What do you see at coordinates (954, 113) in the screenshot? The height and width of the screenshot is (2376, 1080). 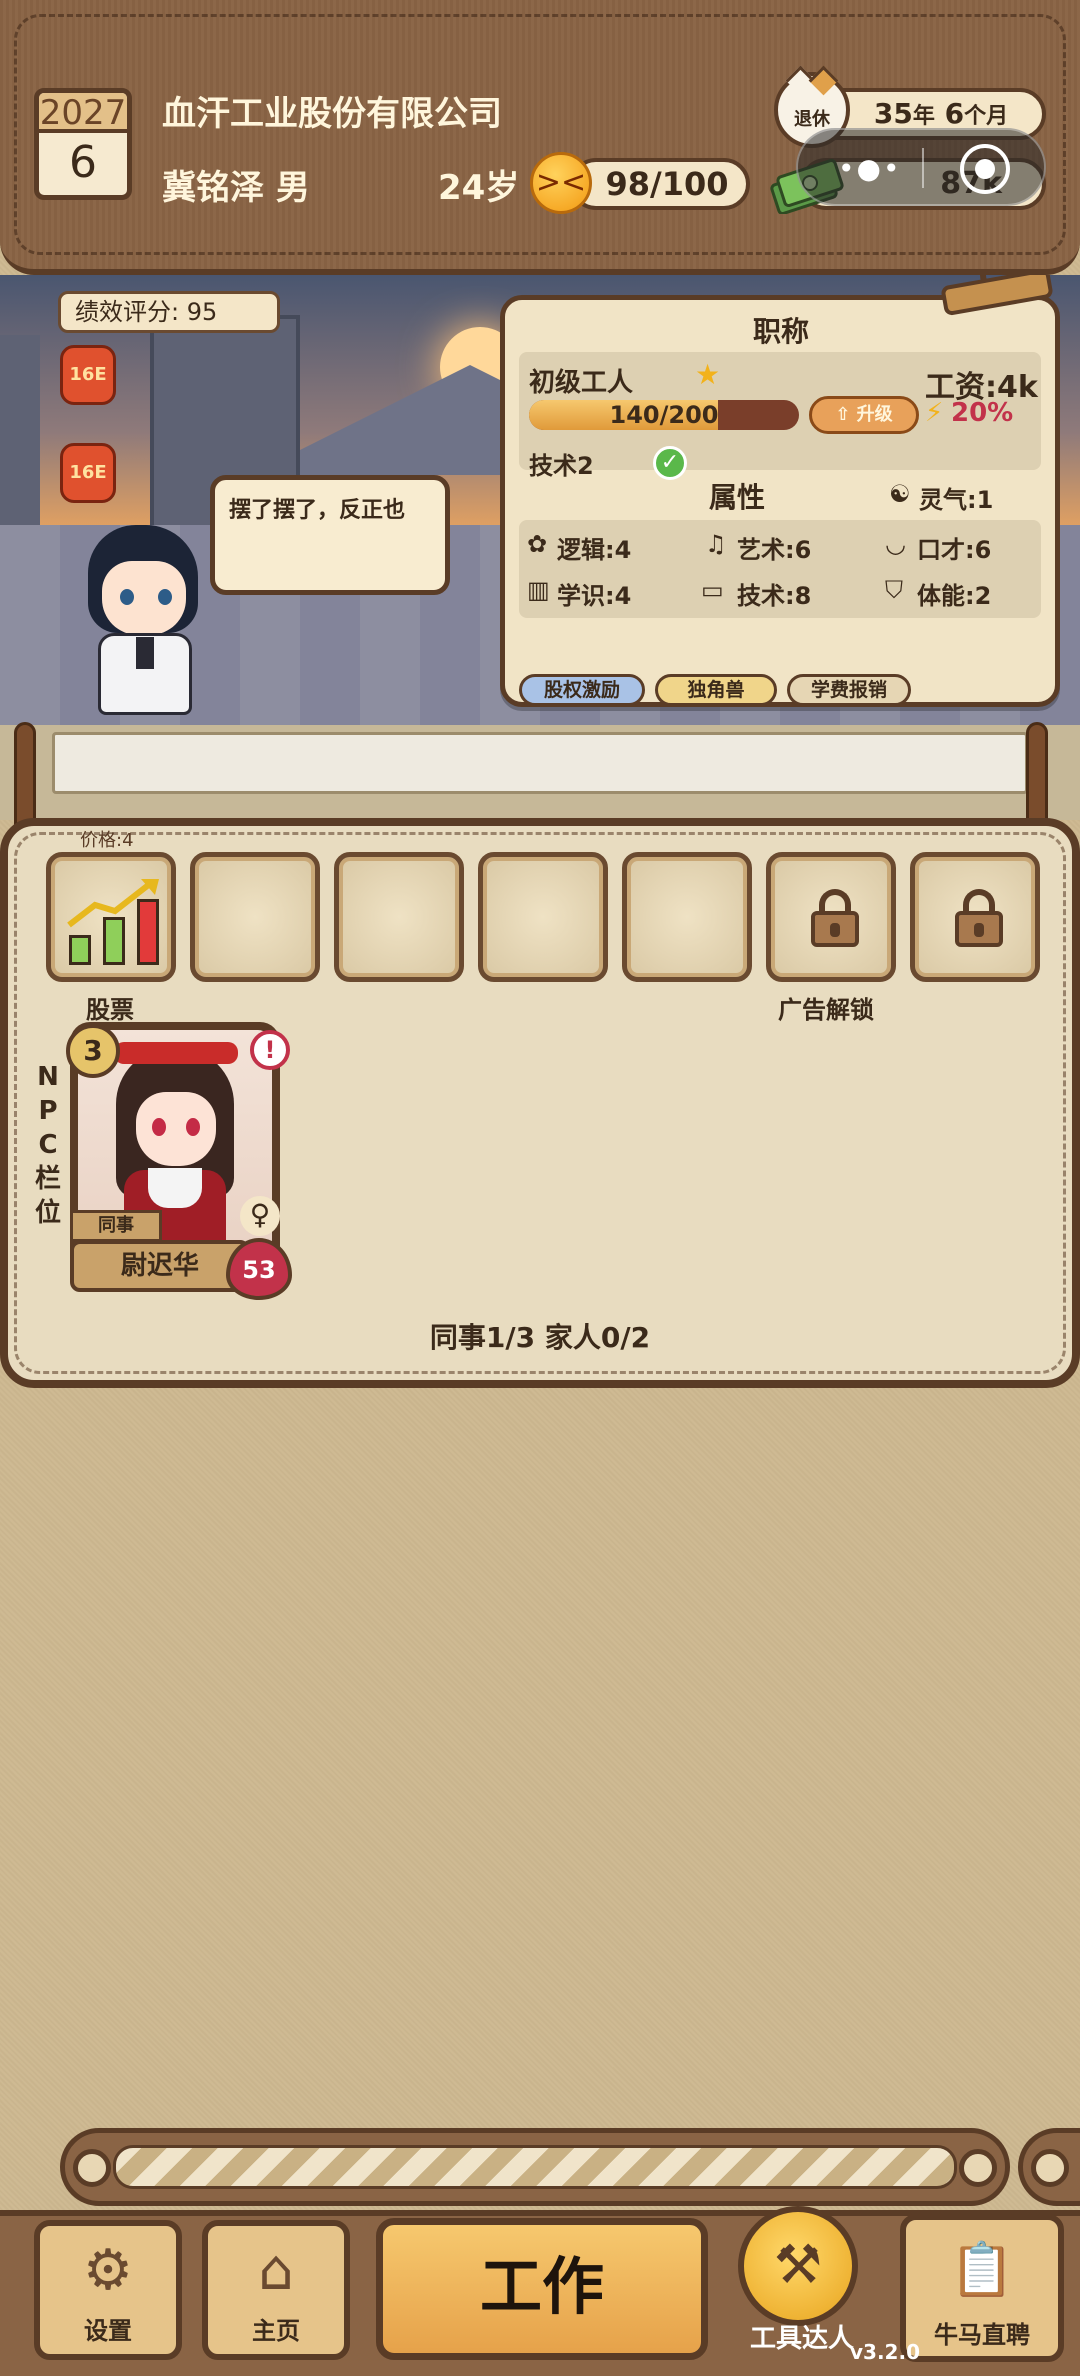 I see `retire-months: 6` at bounding box center [954, 113].